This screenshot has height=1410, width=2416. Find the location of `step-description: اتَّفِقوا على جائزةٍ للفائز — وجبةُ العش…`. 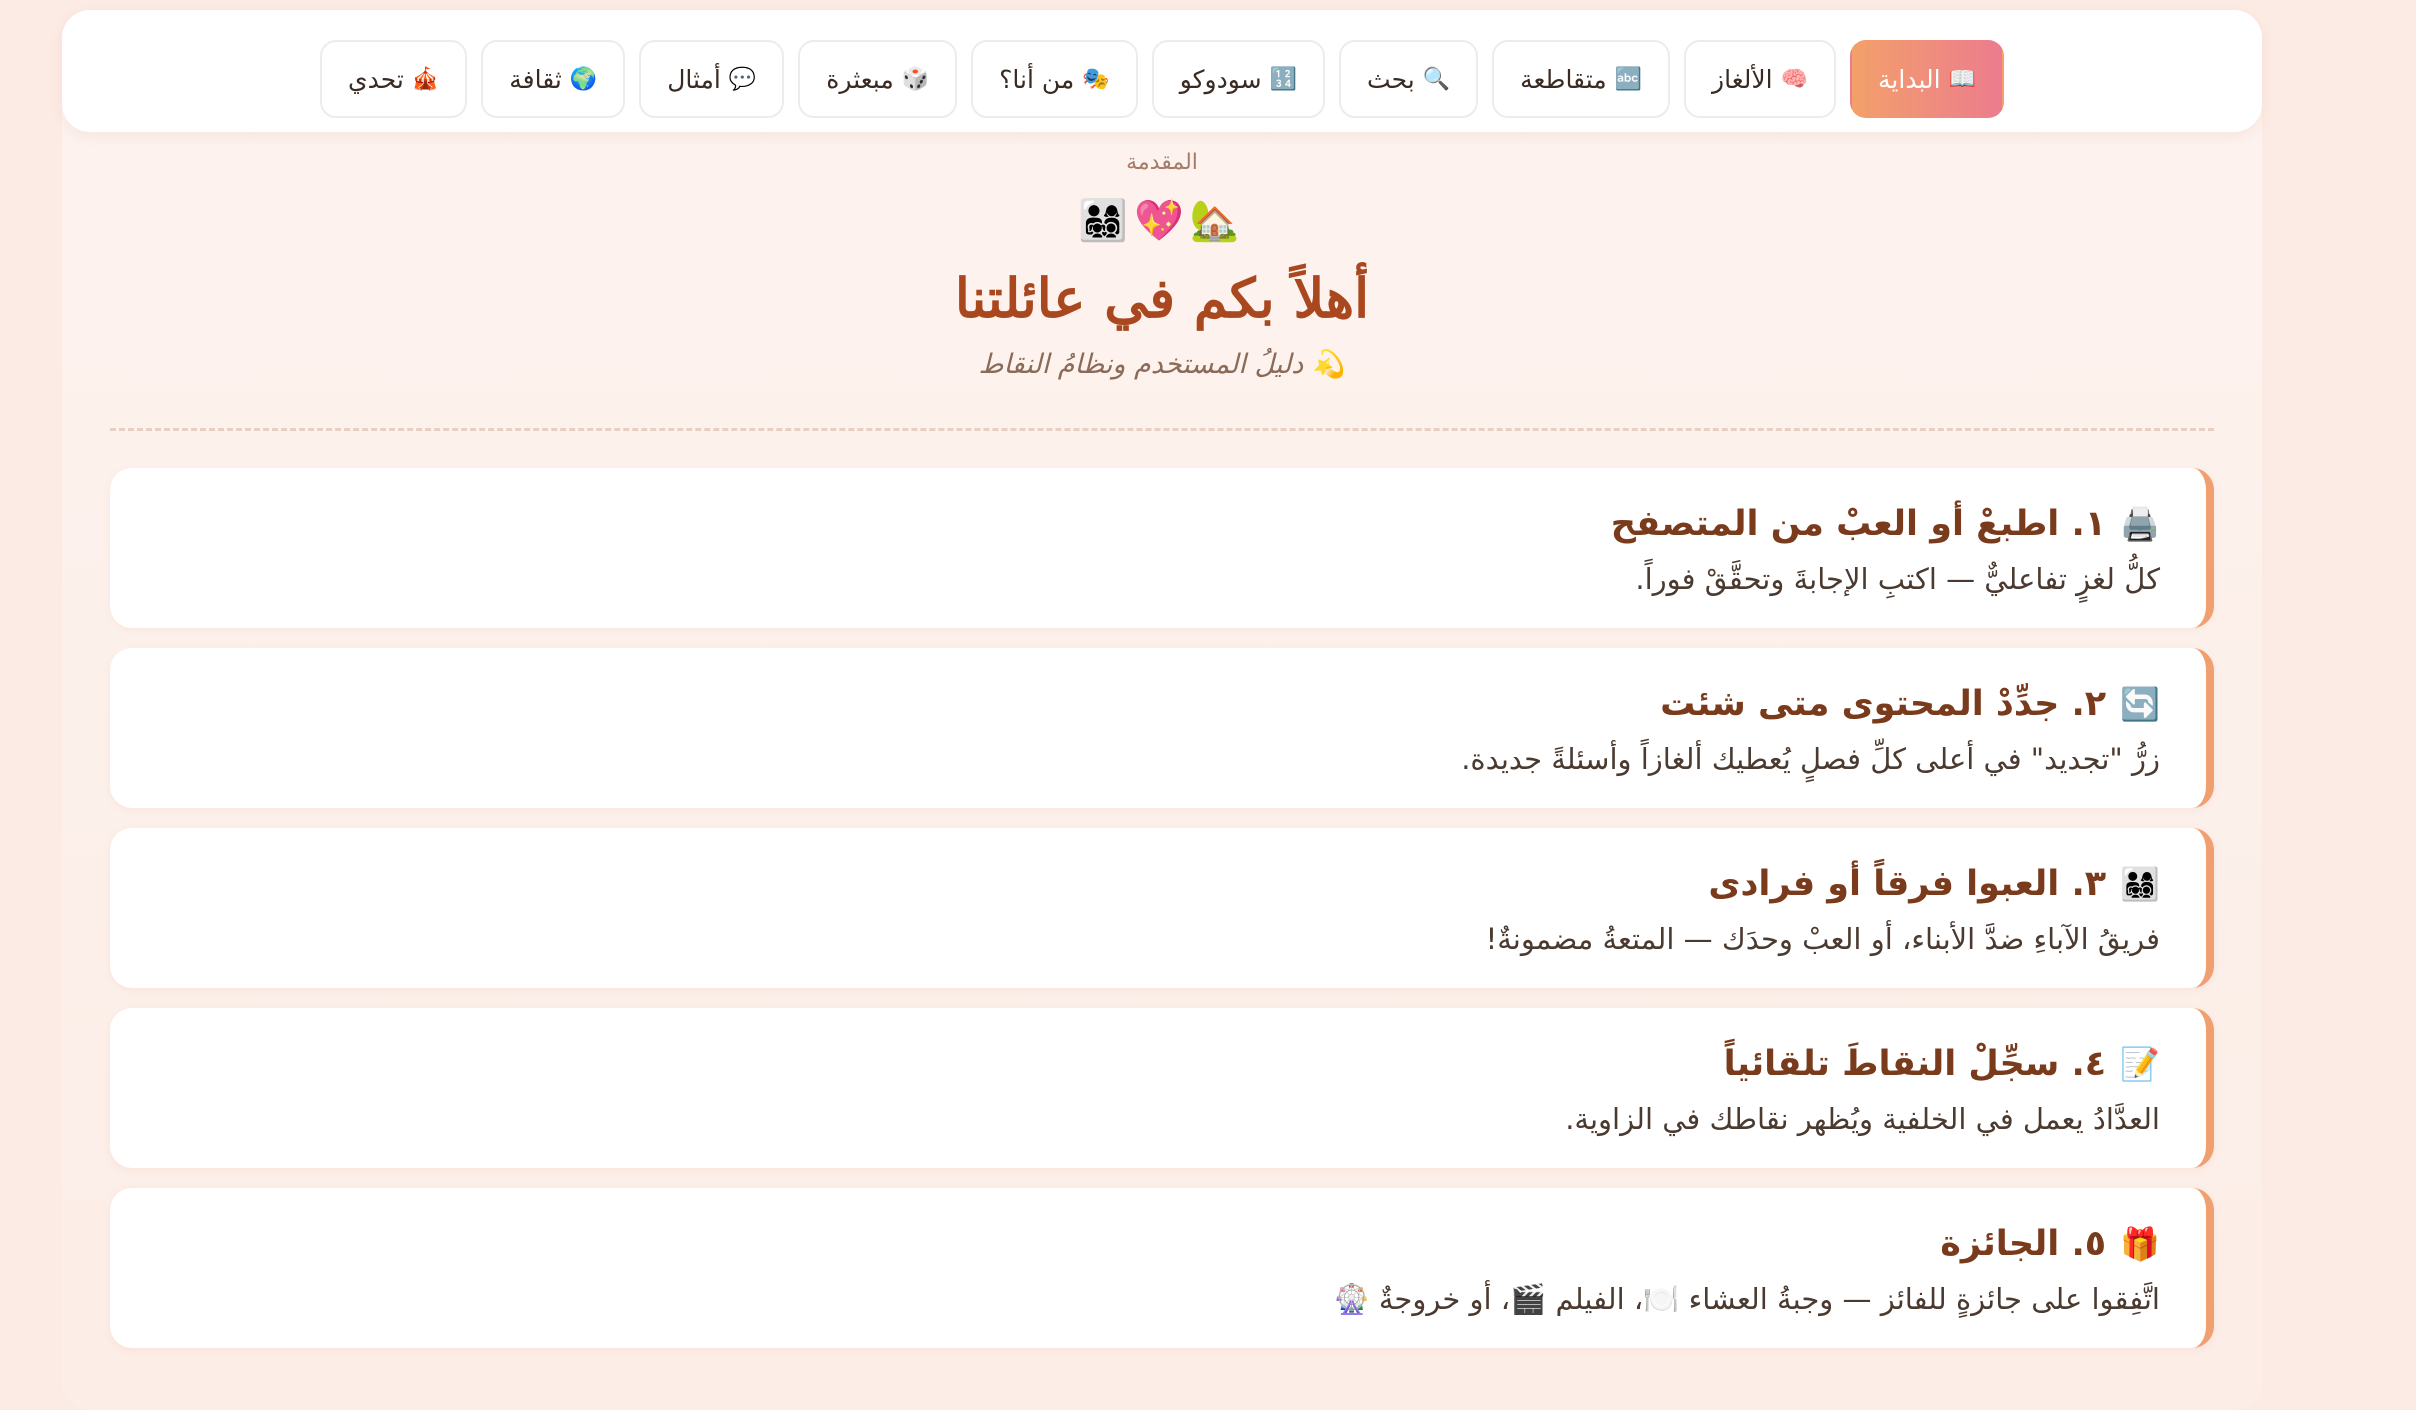

step-description: اتَّفِقوا على جائزةٍ للفائز — وجبةُ العش… is located at coordinates (1746, 1299).